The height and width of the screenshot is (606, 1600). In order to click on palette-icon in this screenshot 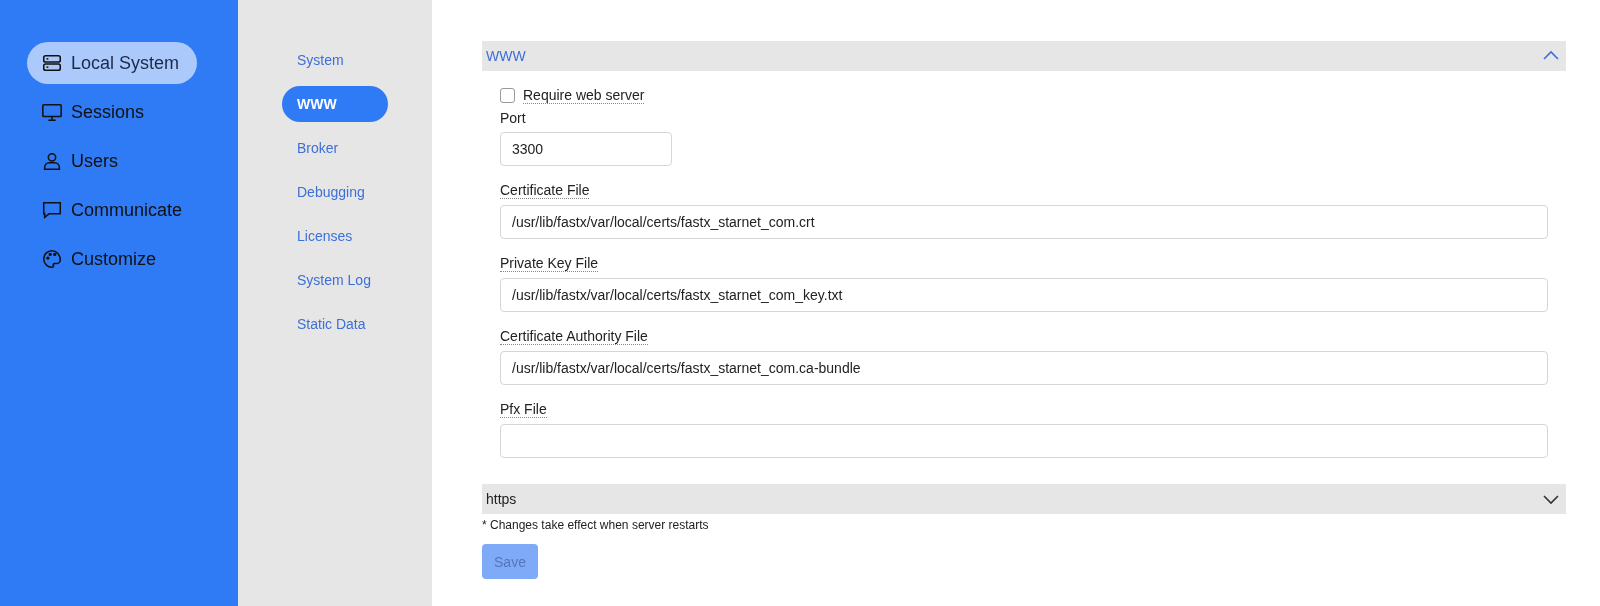, I will do `click(52, 259)`.